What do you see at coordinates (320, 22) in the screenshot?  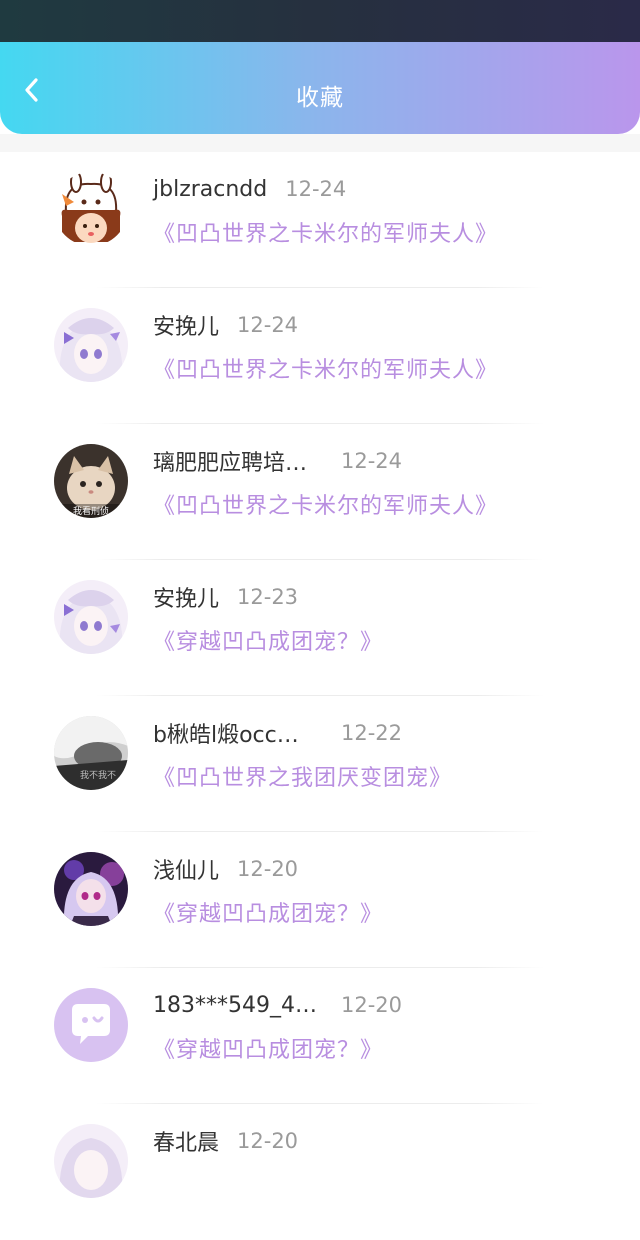 I see `status-bar` at bounding box center [320, 22].